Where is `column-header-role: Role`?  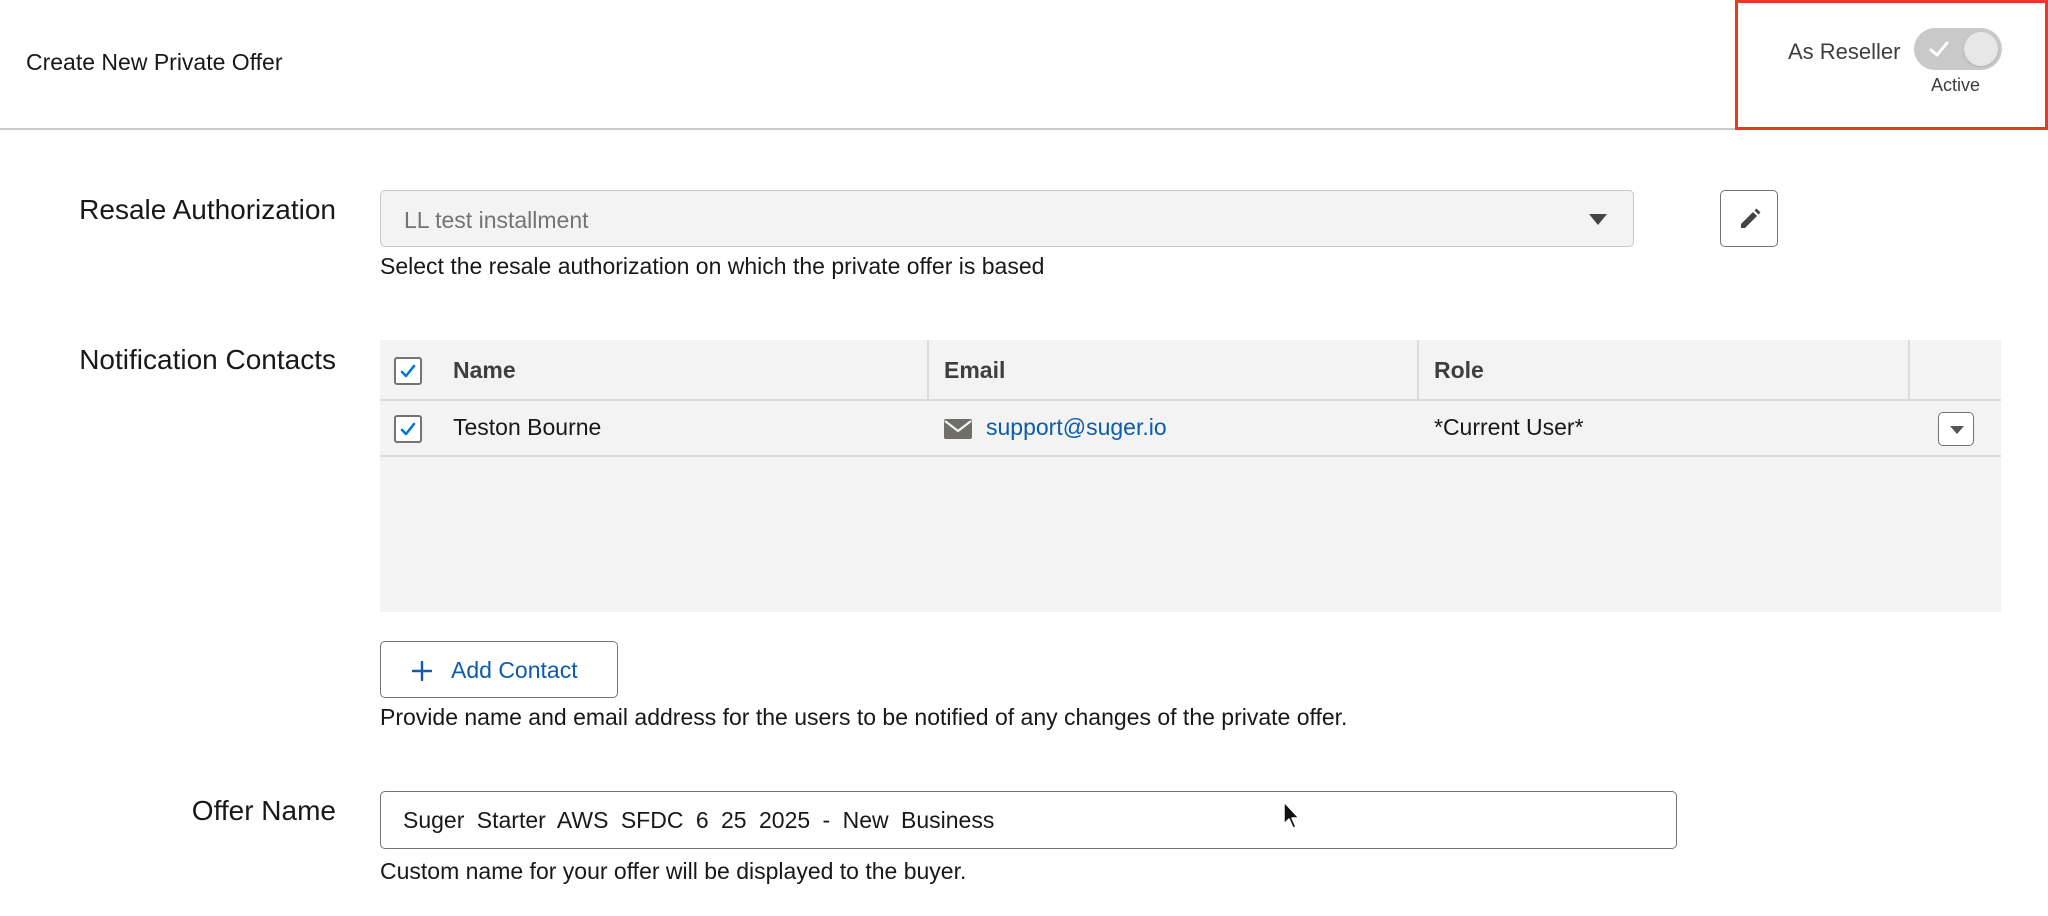 column-header-role: Role is located at coordinates (1459, 370).